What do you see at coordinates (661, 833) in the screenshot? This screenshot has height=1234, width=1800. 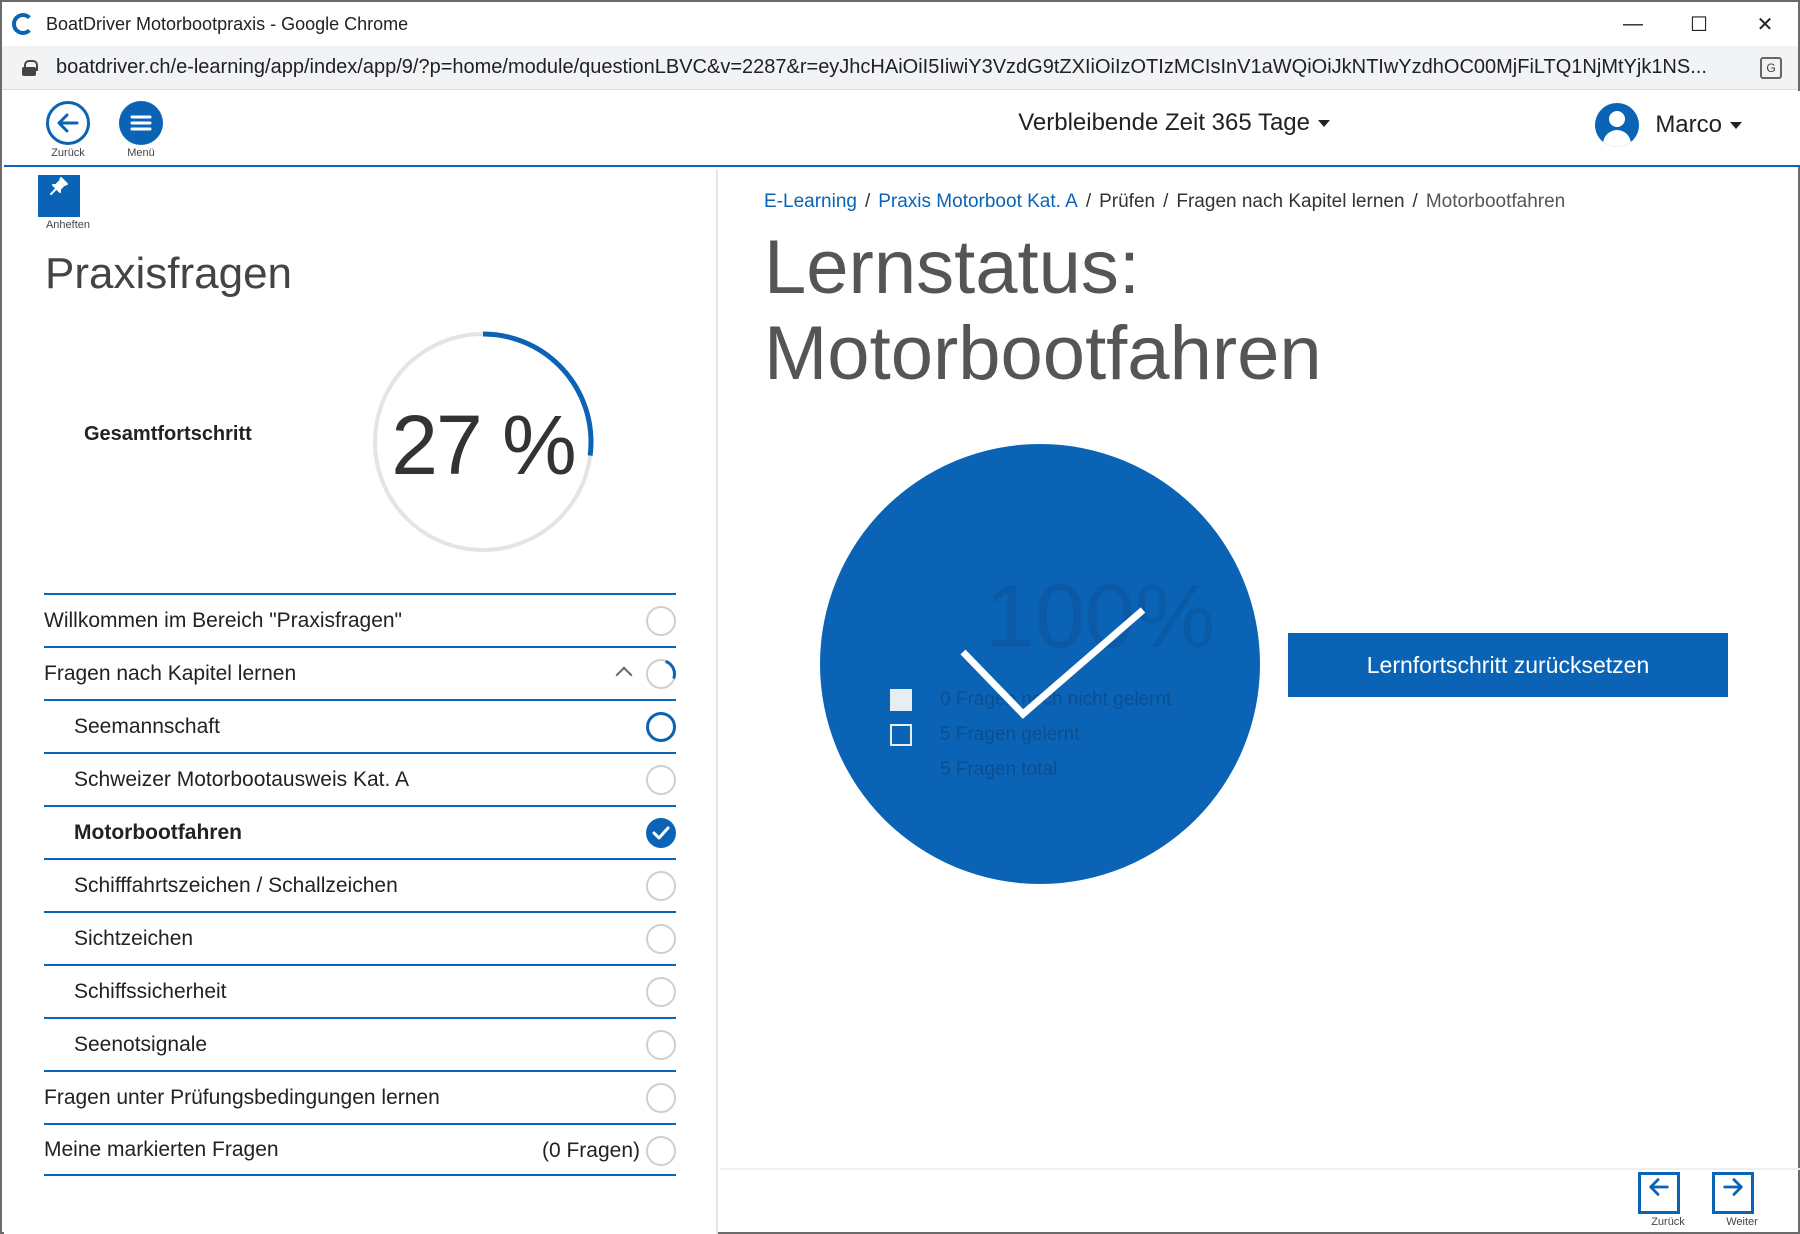 I see `check-circle-icon` at bounding box center [661, 833].